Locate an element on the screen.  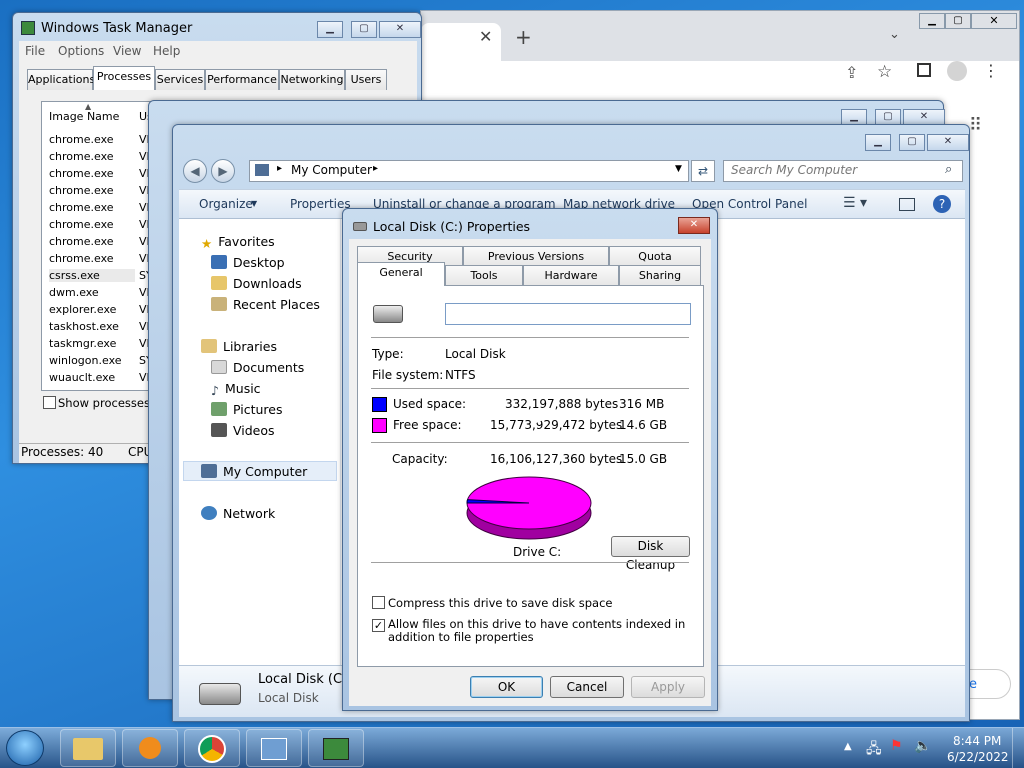
view-options-icon: ☰ ▾ is located at coordinates (855, 203).